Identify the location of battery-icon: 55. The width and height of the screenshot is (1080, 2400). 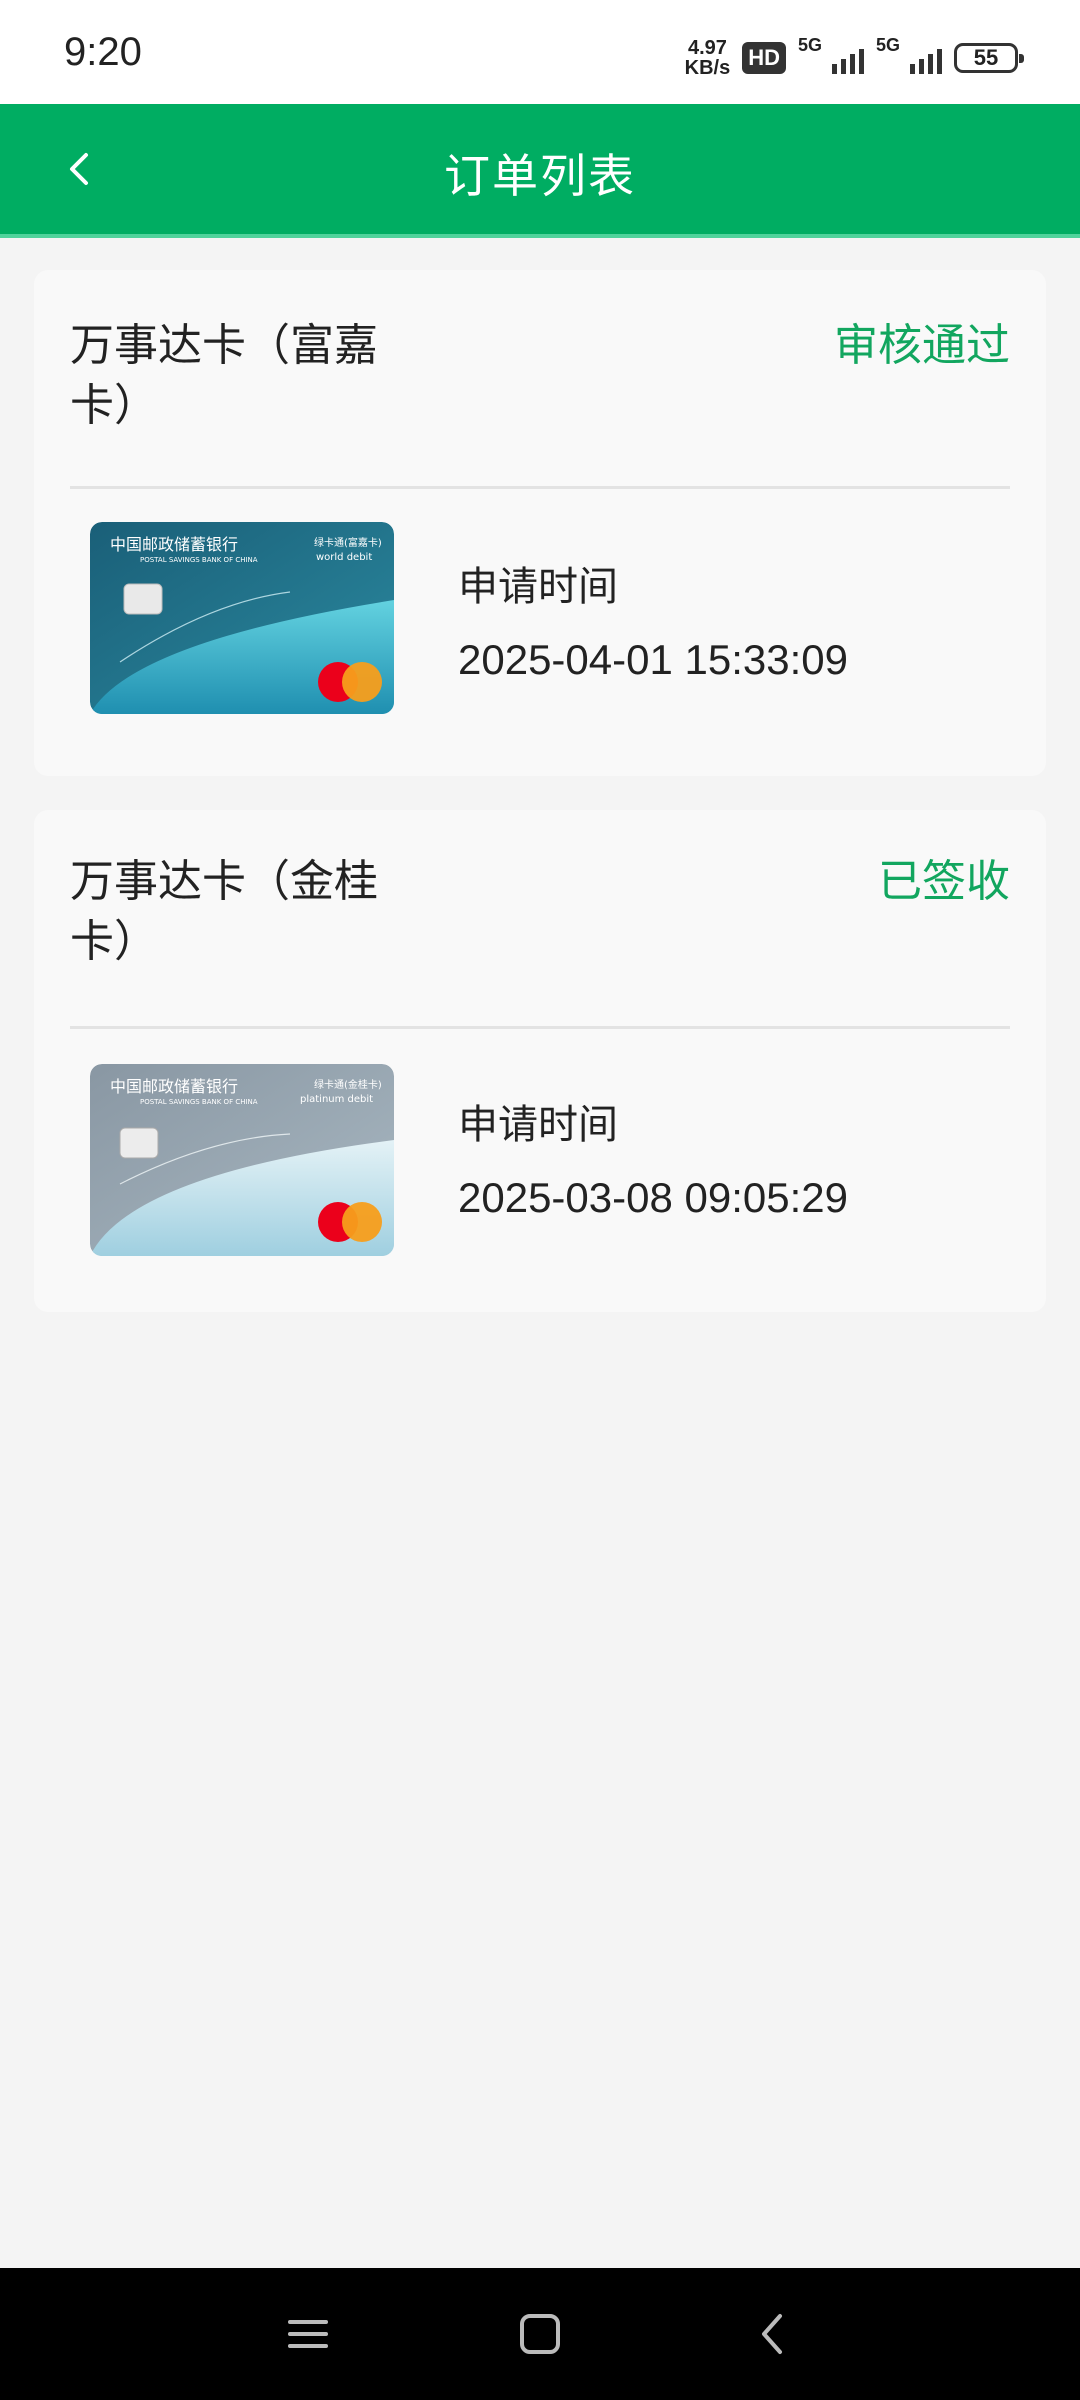
(989, 58).